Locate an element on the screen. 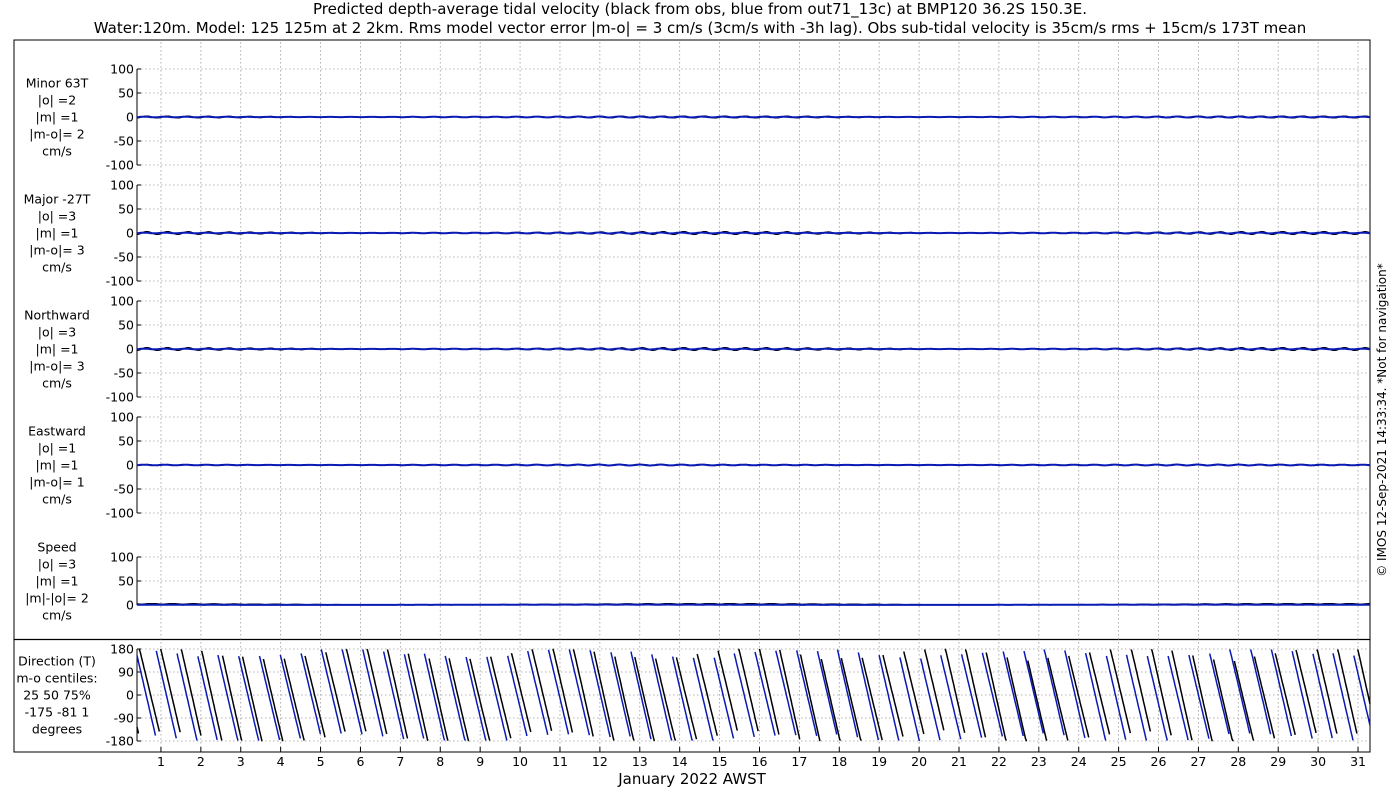 This screenshot has width=1400, height=800. x-tick-label-25: 25 is located at coordinates (1119, 761).